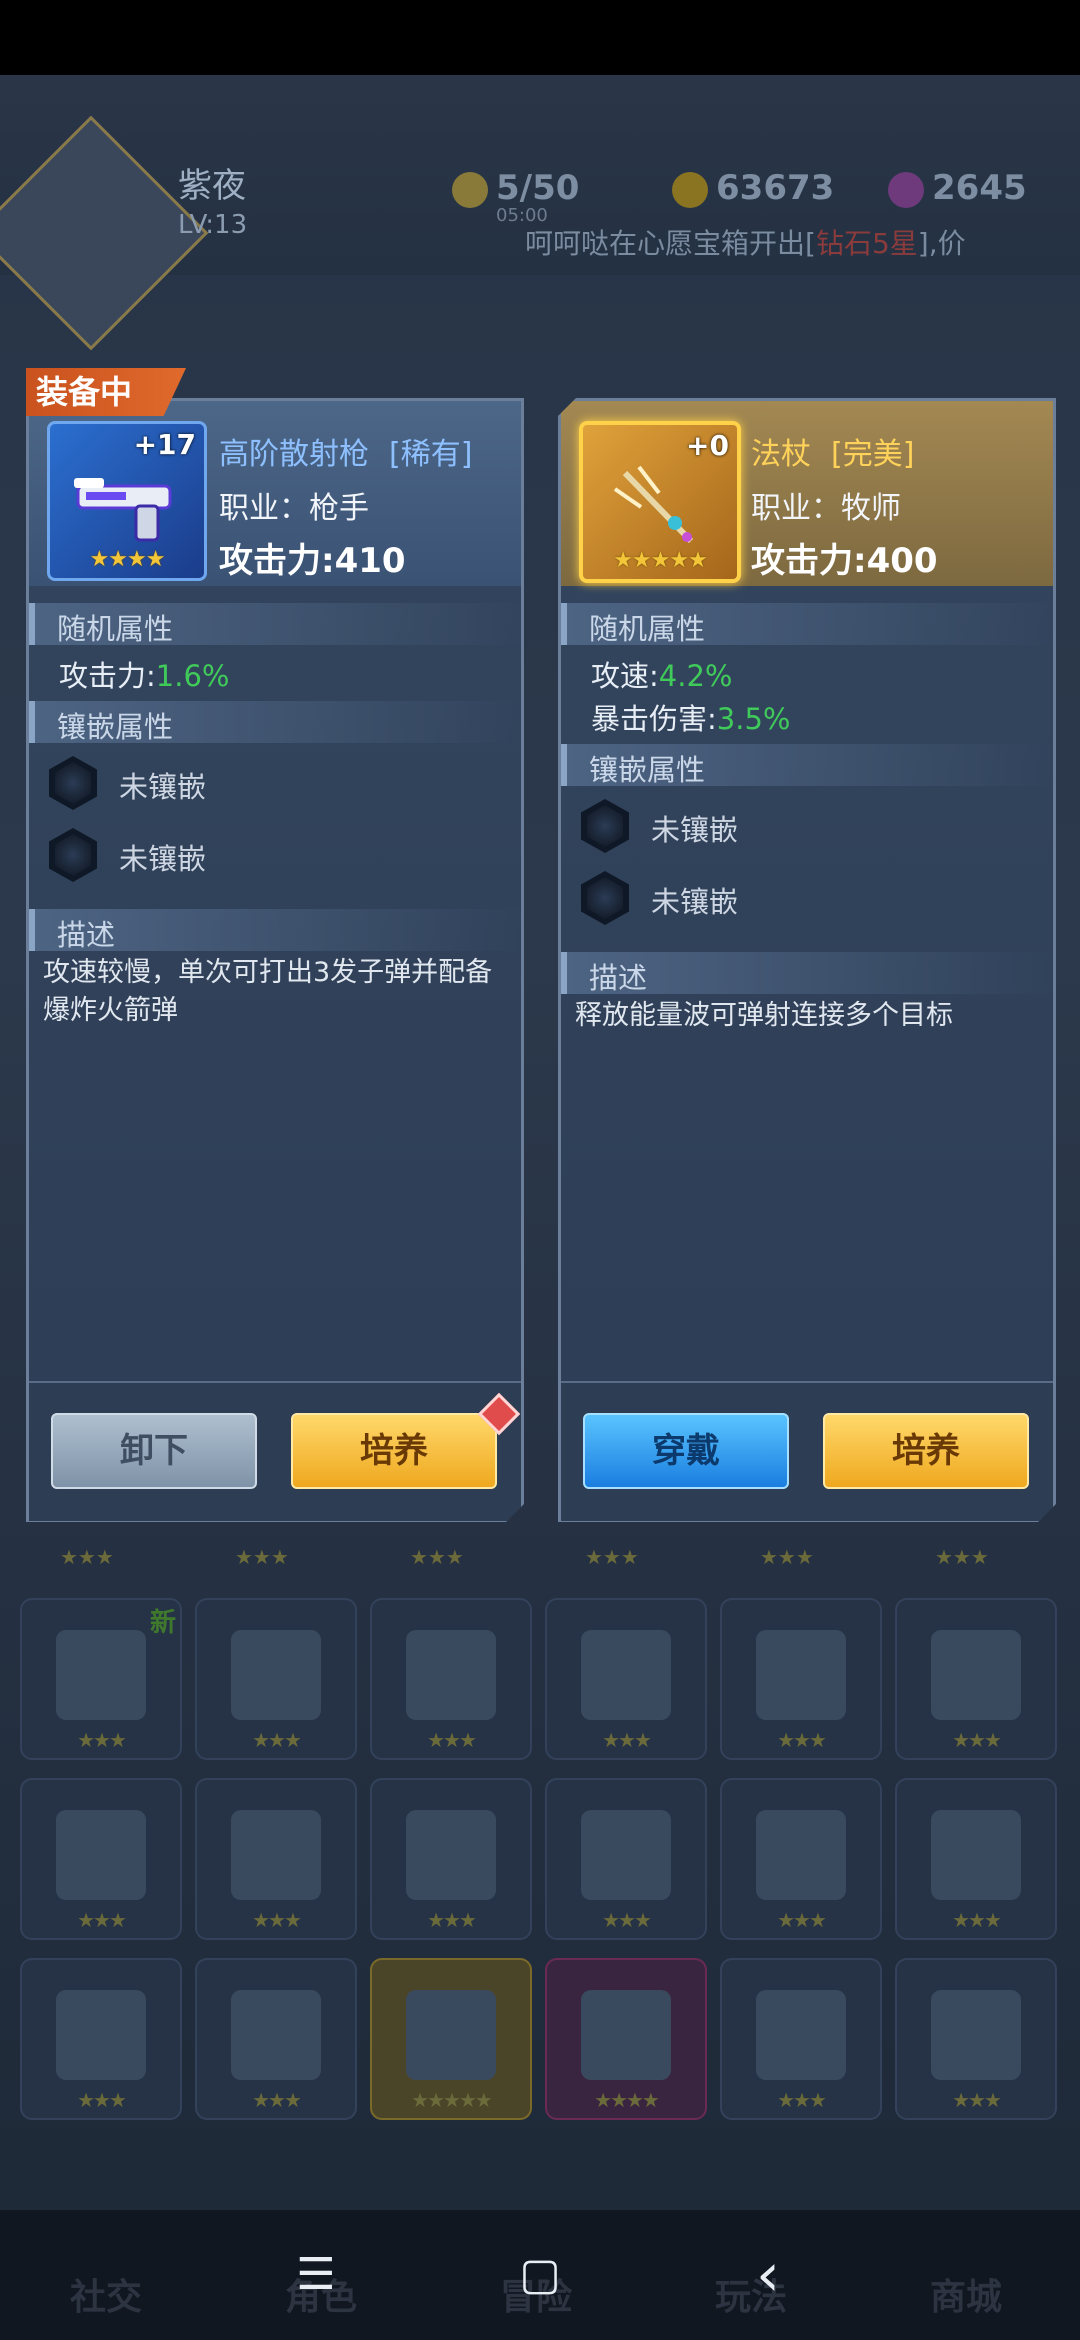 This screenshot has width=1080, height=2340. I want to click on item-class: 职业：枪手, so click(294, 508).